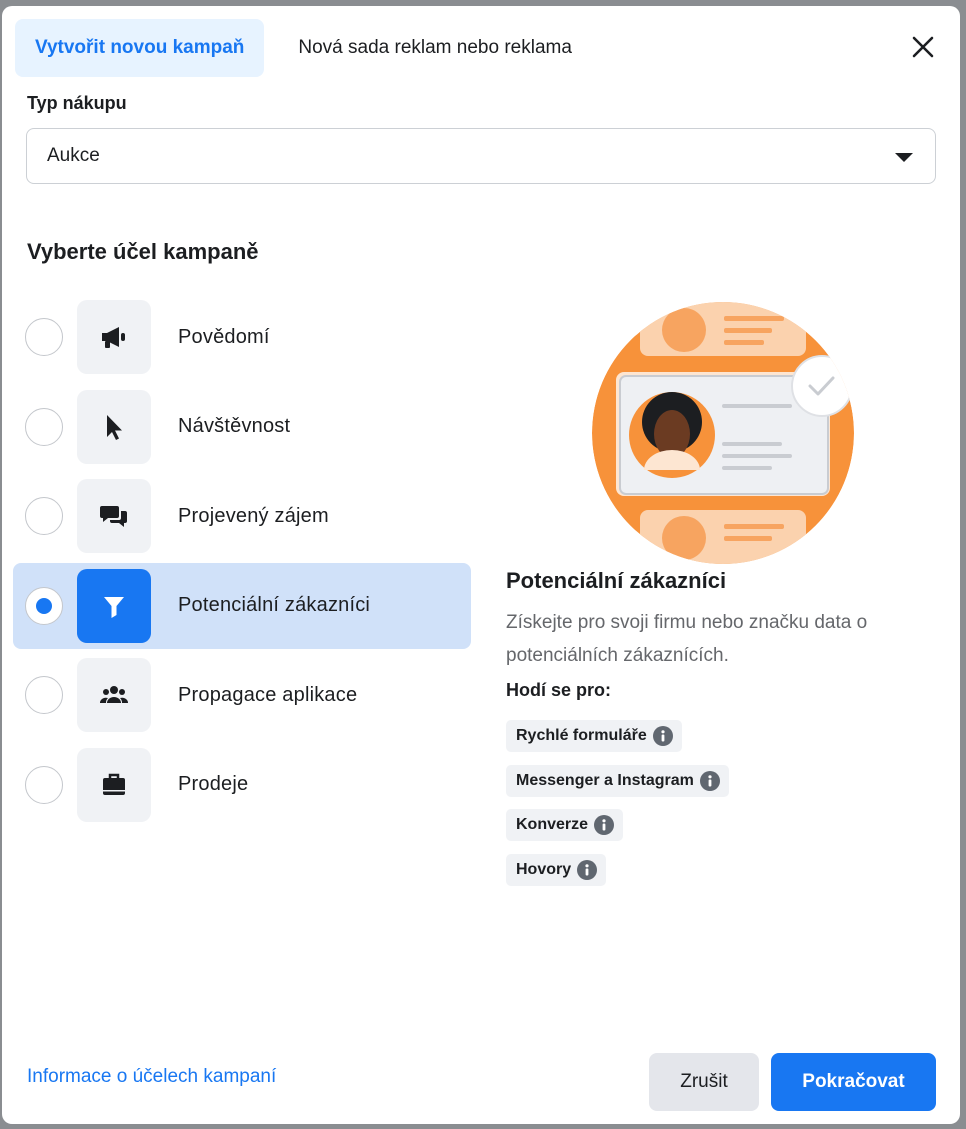  What do you see at coordinates (559, 690) in the screenshot?
I see `good-for-label: Hodí se pro:` at bounding box center [559, 690].